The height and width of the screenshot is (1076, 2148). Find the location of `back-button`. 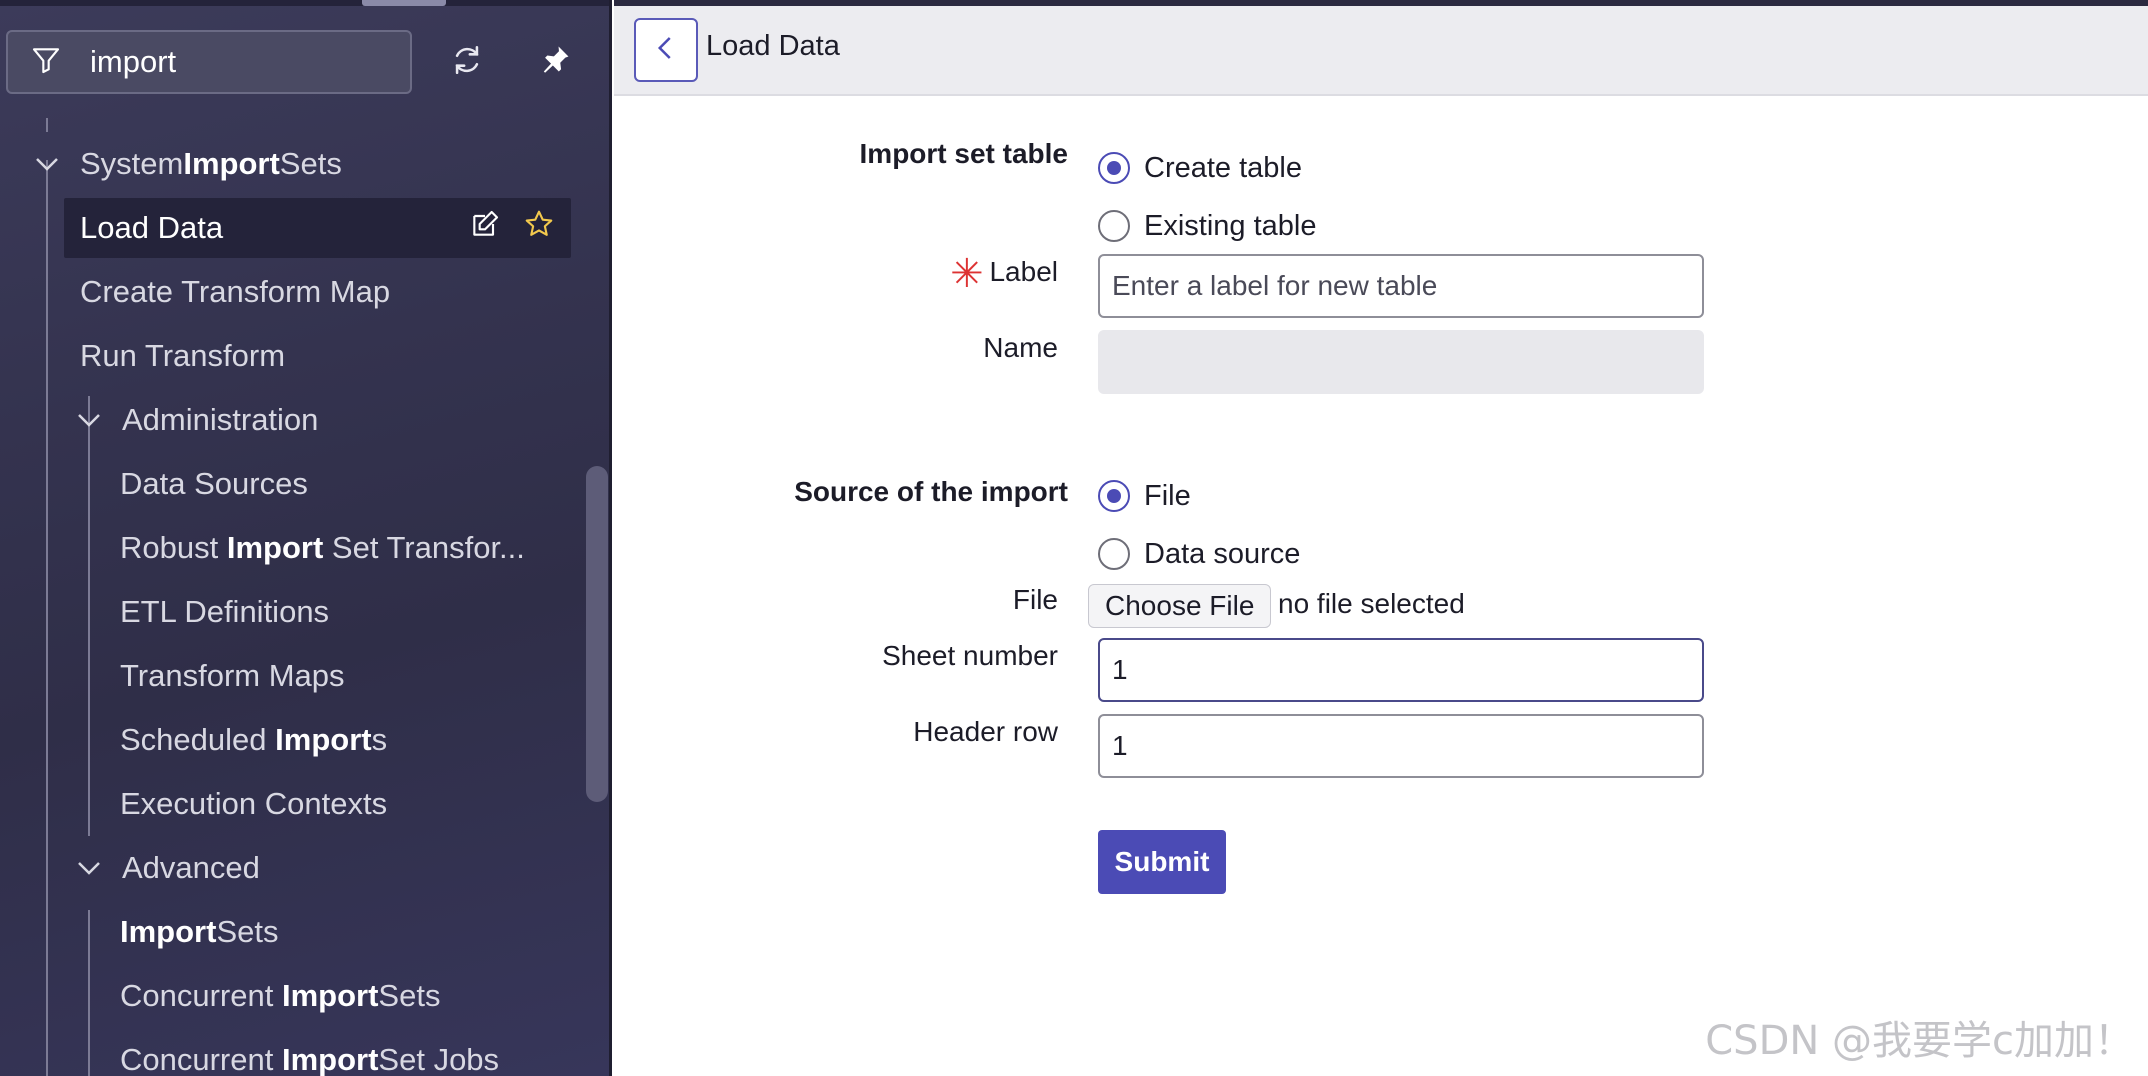

back-button is located at coordinates (666, 50).